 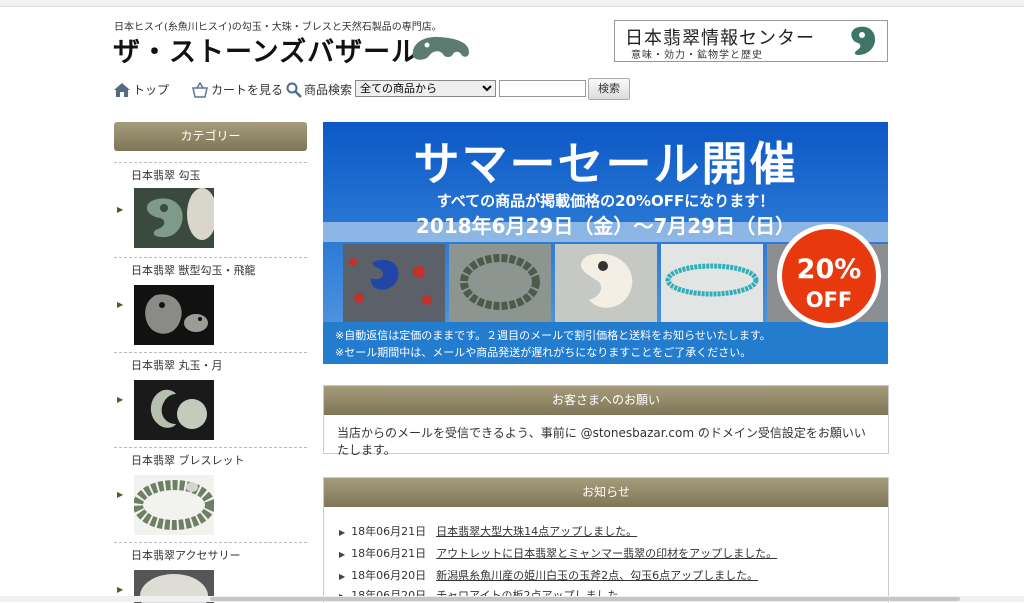 I want to click on category-item-bracelet: 日本翡翠 ブレスレット ▶, so click(x=210, y=495).